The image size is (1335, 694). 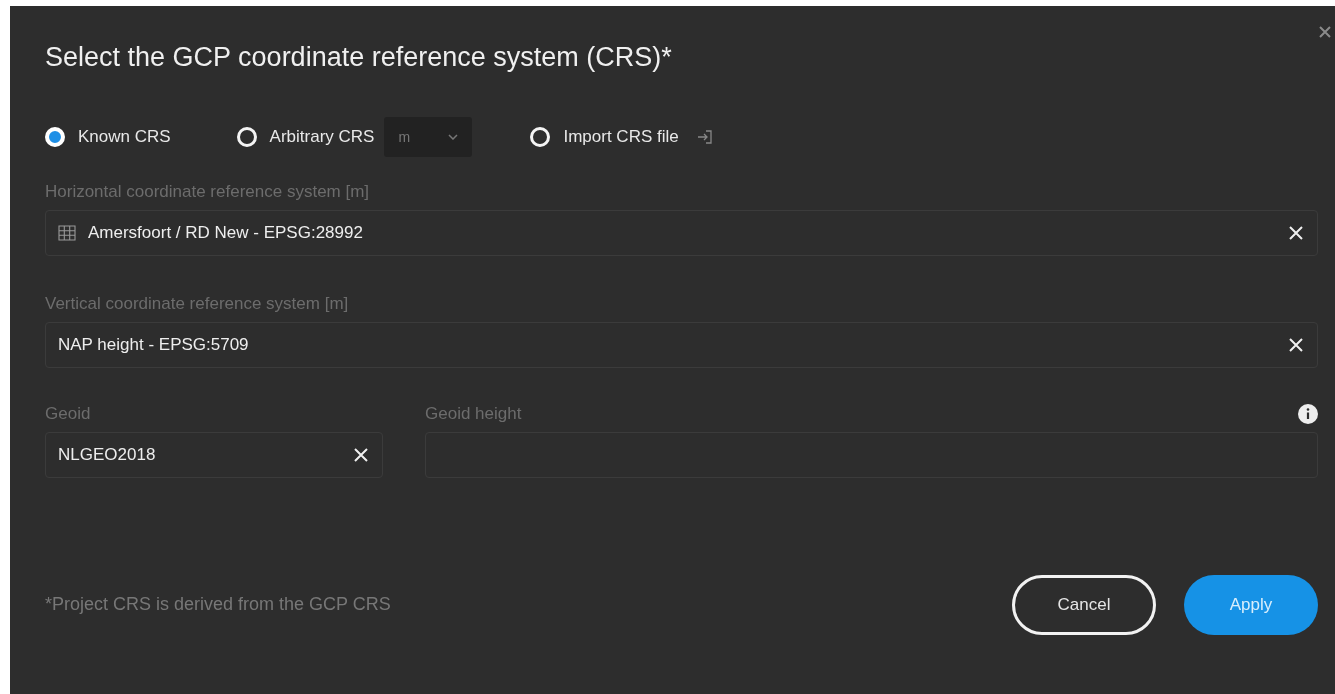 I want to click on field-value: Amersfoort / RD New - EPSG:28992, so click(x=226, y=233).